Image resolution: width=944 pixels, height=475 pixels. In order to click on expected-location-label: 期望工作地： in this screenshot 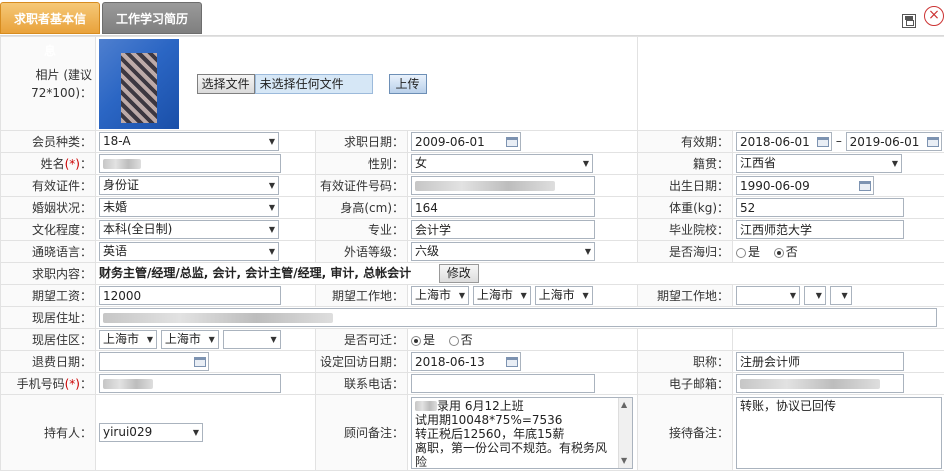, I will do `click(361, 295)`.